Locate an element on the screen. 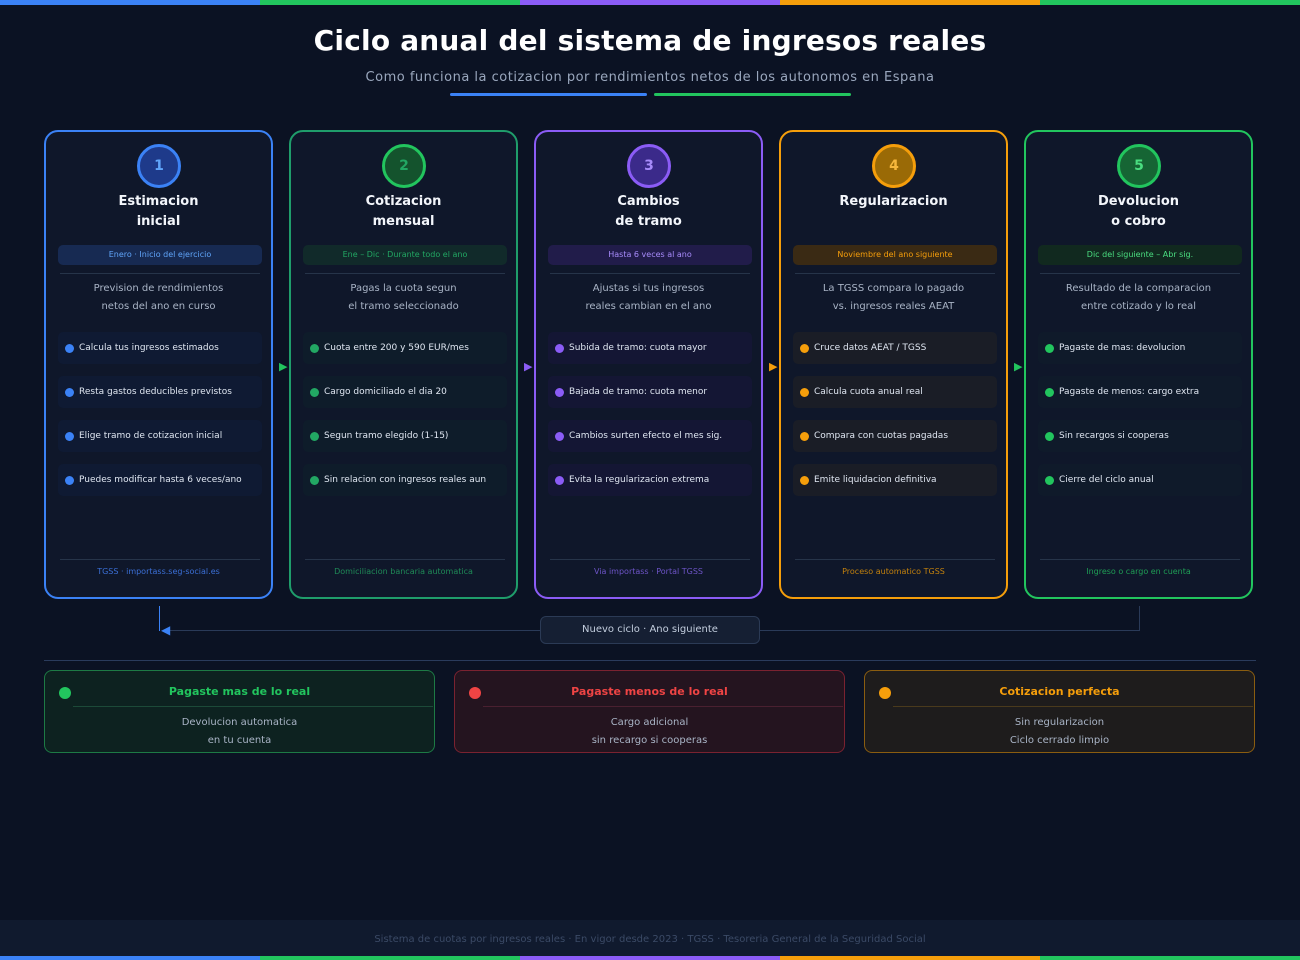 Image resolution: width=1300 pixels, height=960 pixels. result-title: Pagaste menos de lo real is located at coordinates (649, 691).